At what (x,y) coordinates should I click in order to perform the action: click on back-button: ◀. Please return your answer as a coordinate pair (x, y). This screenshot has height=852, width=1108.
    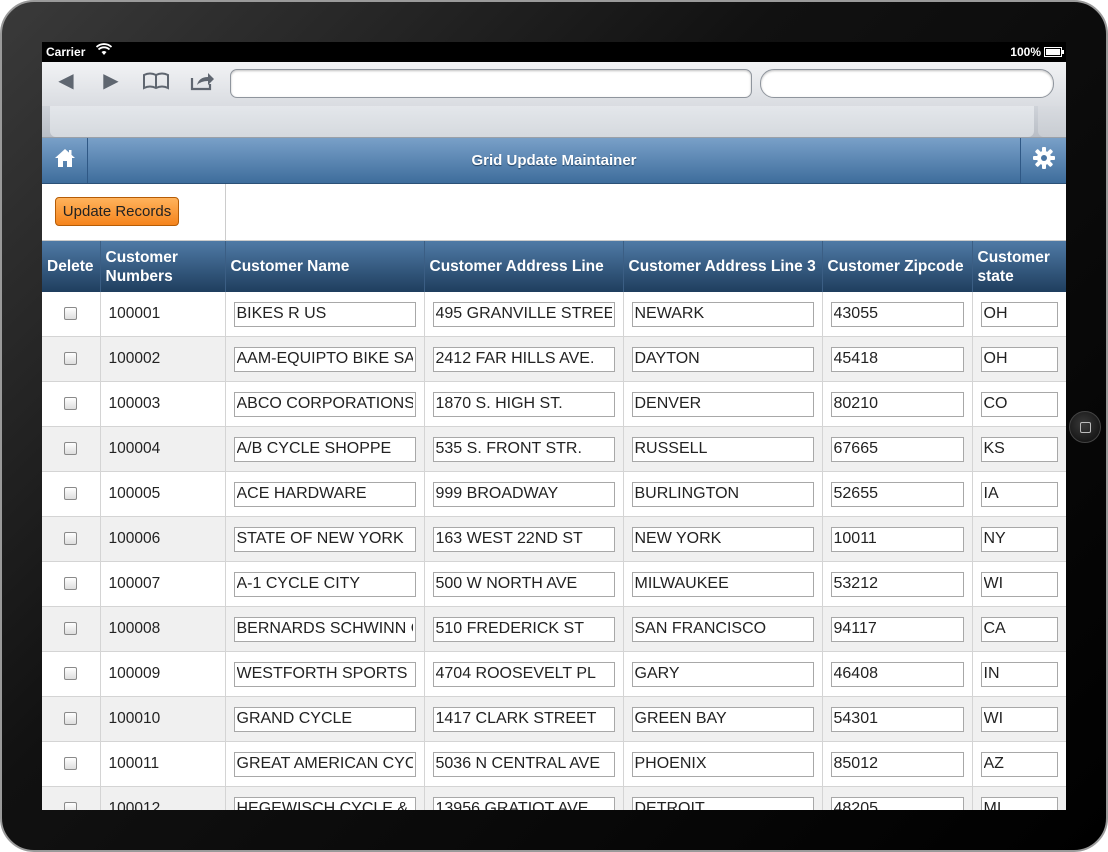
    Looking at the image, I should click on (66, 80).